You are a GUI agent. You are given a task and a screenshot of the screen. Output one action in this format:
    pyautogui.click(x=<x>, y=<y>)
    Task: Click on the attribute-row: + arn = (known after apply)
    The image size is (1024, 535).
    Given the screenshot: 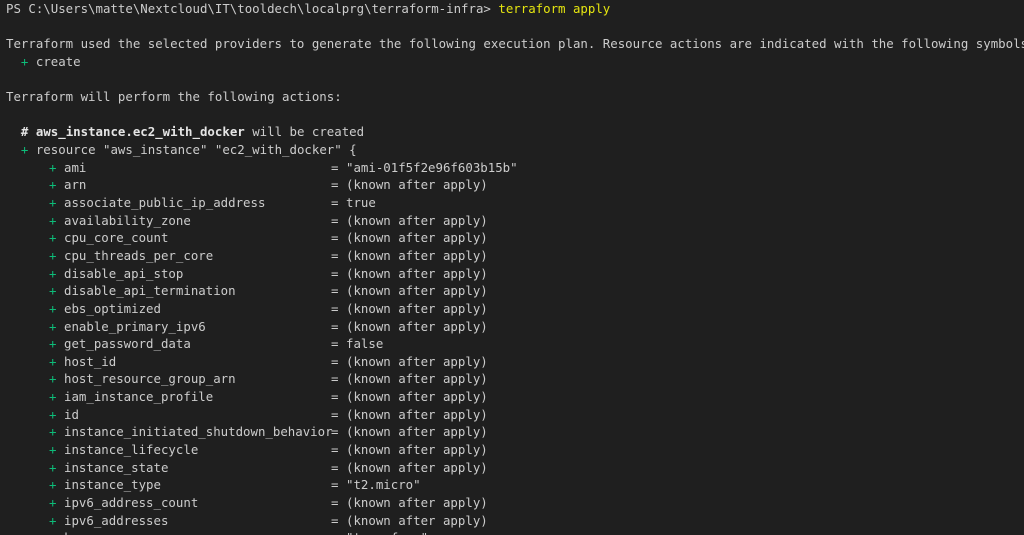 What is the action you would take?
    pyautogui.click(x=512, y=185)
    